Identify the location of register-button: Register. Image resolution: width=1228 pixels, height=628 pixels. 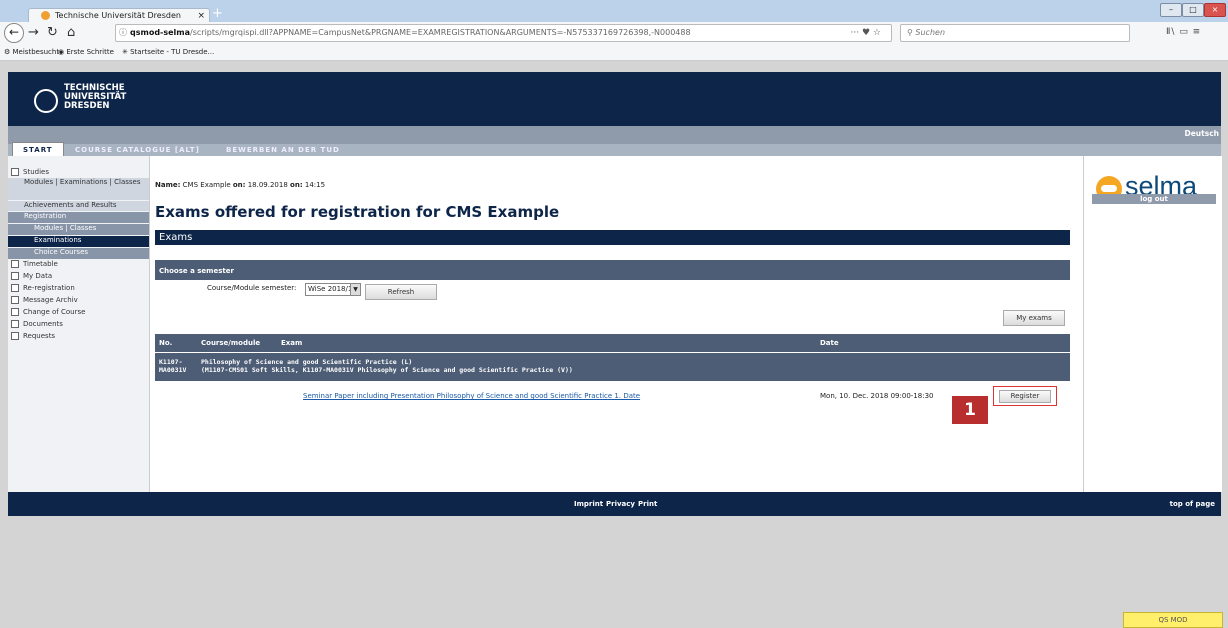
(1025, 396).